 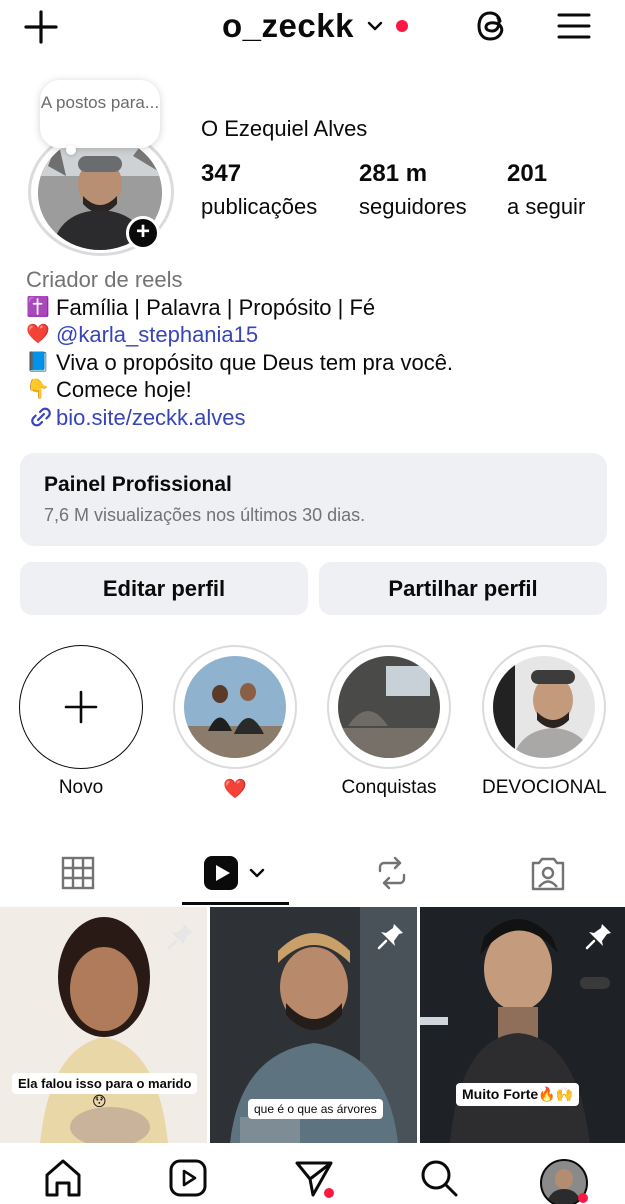 I want to click on tab-grid, so click(x=78, y=873).